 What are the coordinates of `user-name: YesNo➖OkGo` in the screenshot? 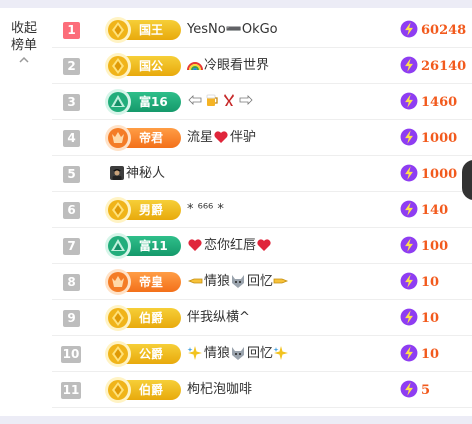 It's located at (232, 30).